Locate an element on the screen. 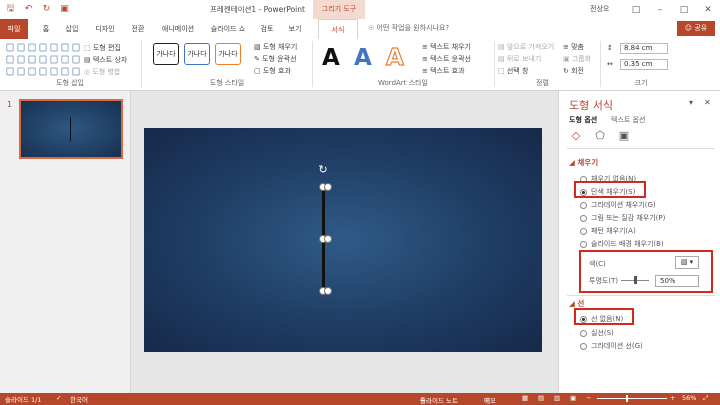  undo-icon: ↶ is located at coordinates (28, 9).